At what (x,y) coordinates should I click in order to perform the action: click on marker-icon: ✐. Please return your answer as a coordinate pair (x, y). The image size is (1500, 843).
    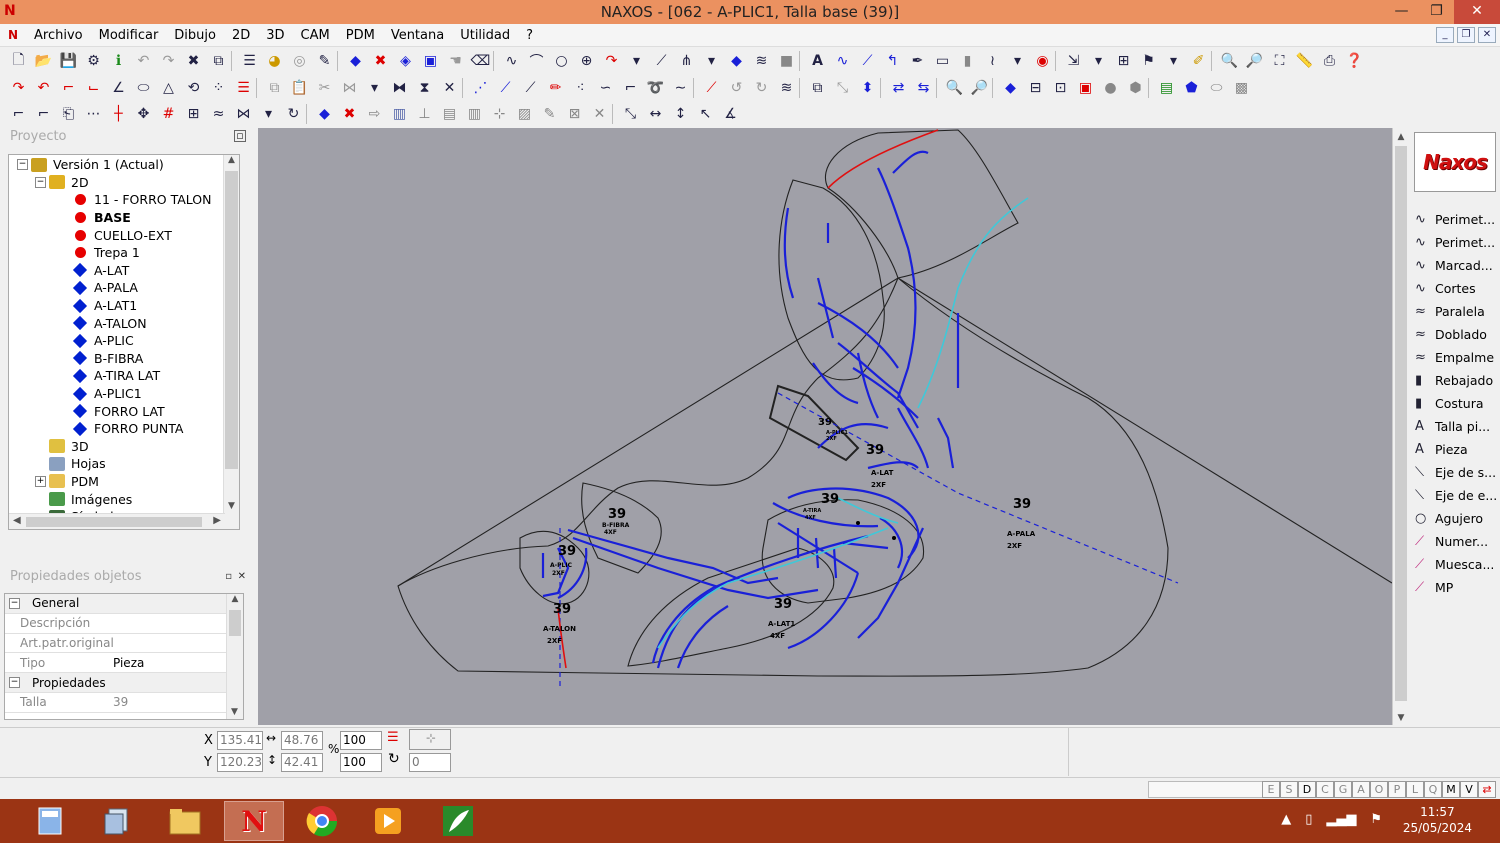
    Looking at the image, I should click on (1198, 61).